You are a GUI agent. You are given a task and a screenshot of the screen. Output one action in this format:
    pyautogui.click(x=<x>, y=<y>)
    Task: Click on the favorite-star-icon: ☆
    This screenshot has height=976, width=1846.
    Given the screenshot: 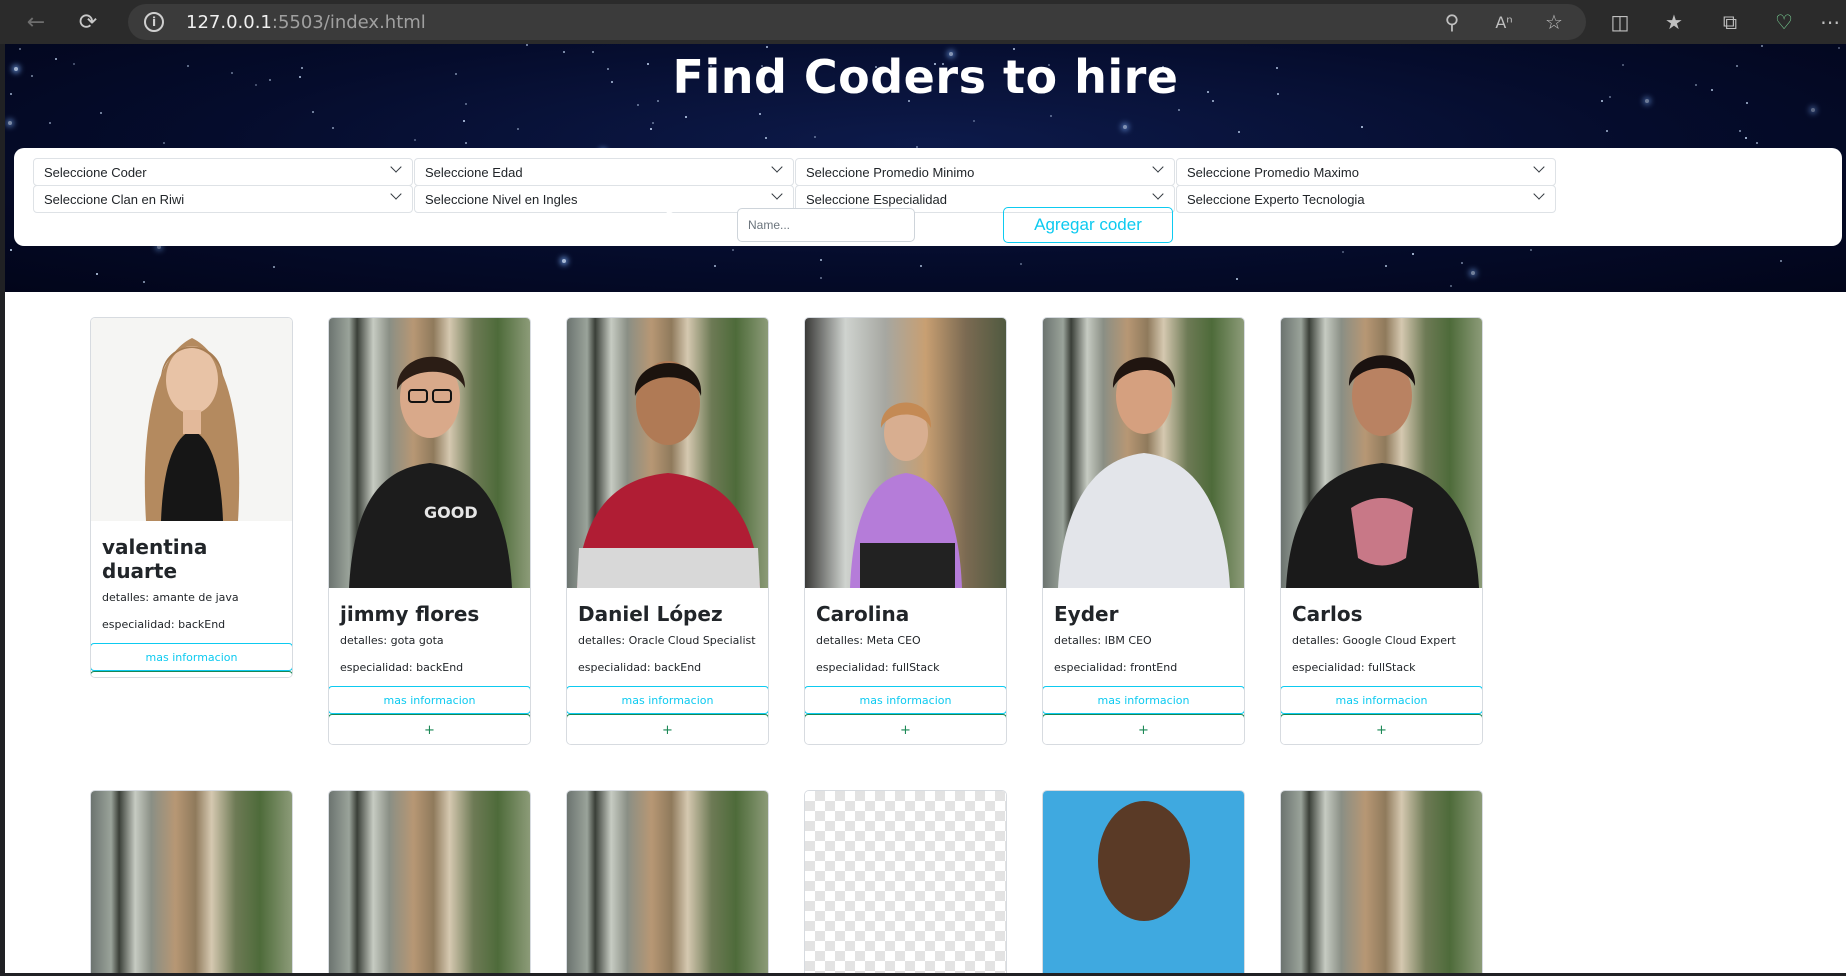 What is the action you would take?
    pyautogui.click(x=1554, y=22)
    